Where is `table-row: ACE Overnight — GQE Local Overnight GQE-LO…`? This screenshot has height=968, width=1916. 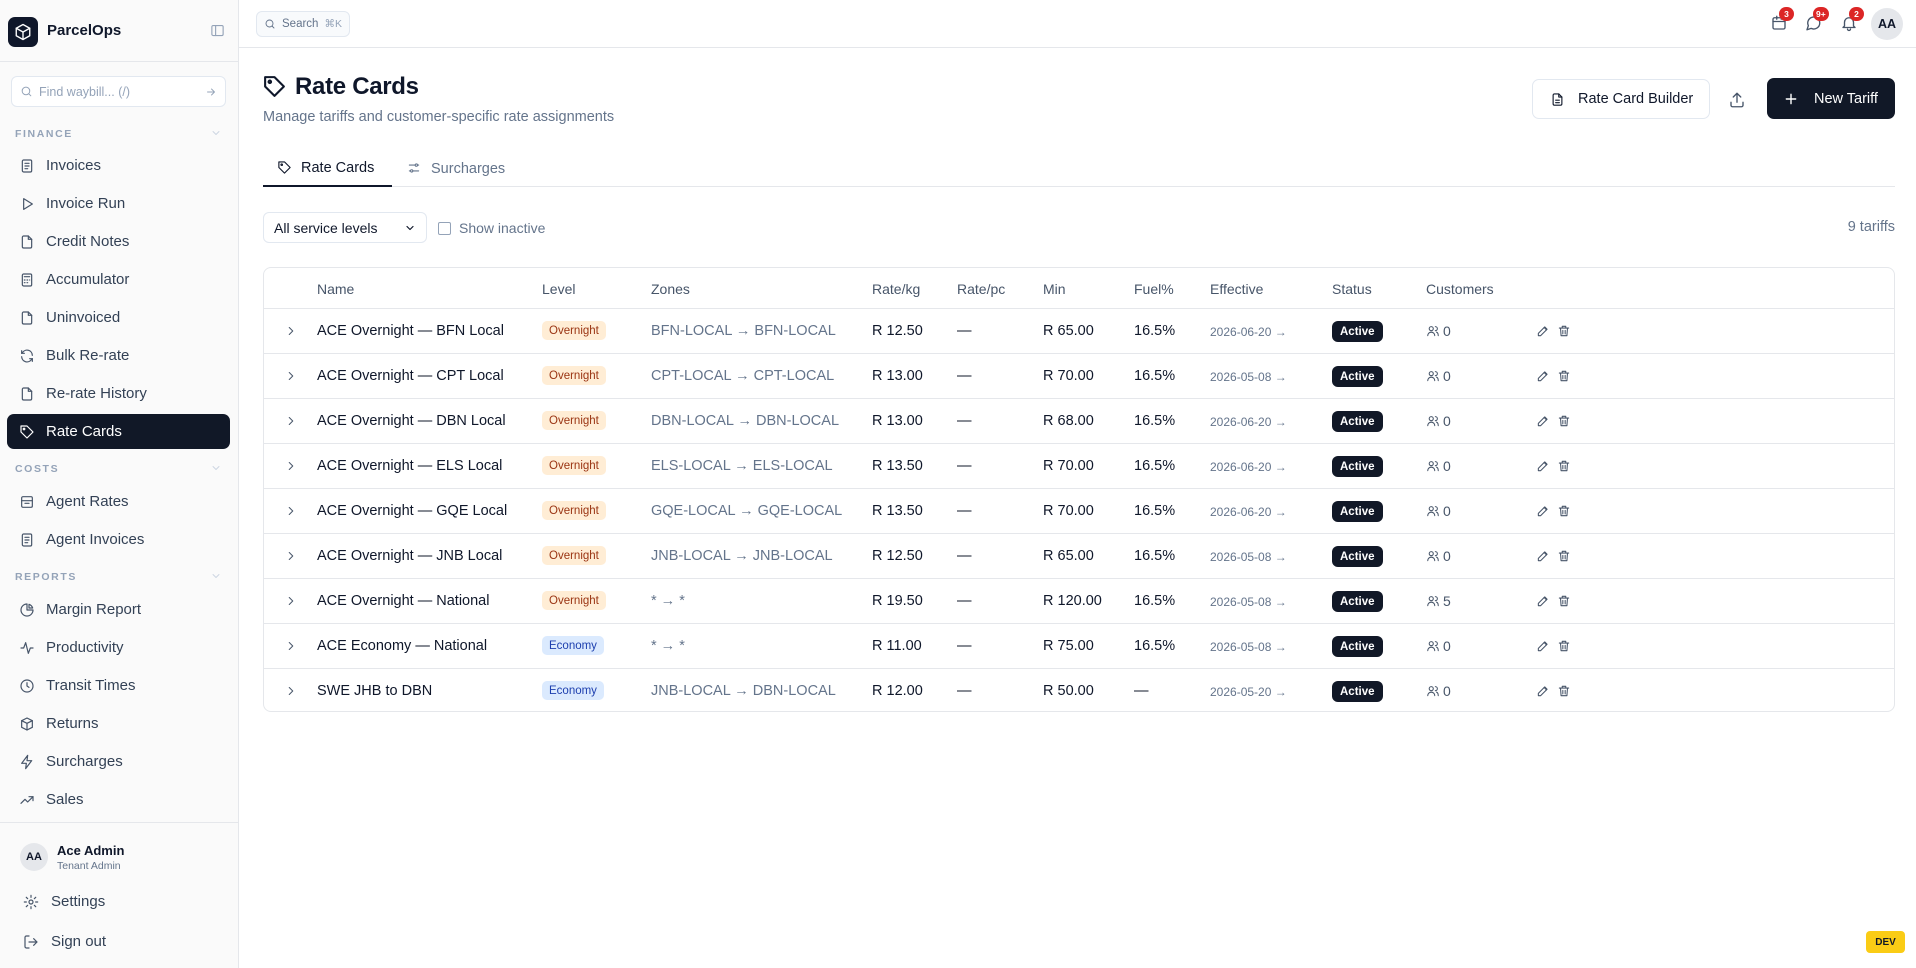
table-row: ACE Overnight — GQE Local Overnight GQE-LO… is located at coordinates (1079, 511).